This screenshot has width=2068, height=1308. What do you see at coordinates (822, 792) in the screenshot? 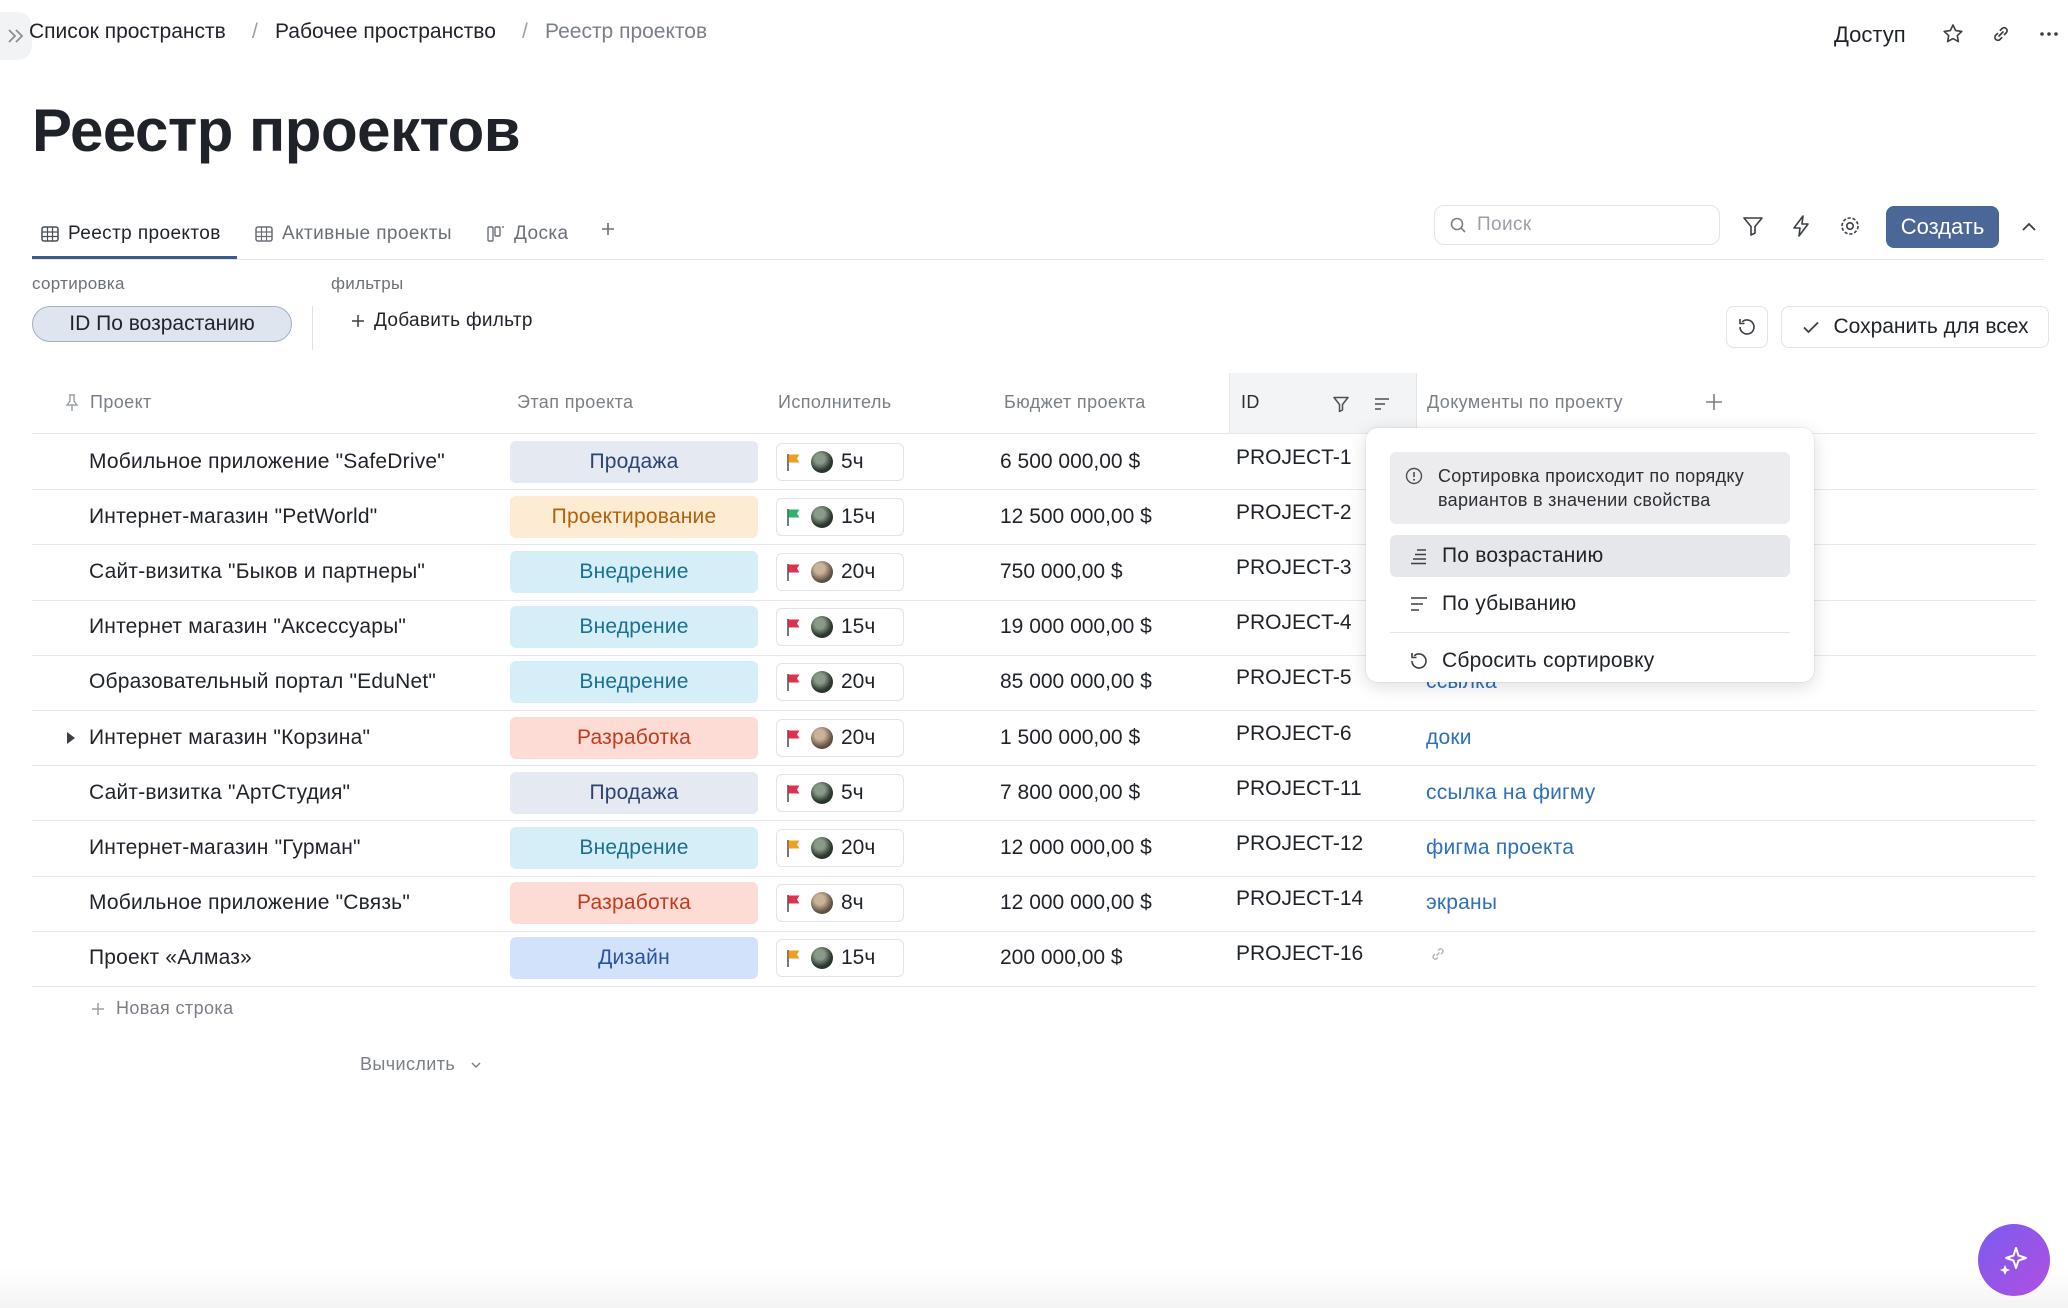
I see `avatar` at bounding box center [822, 792].